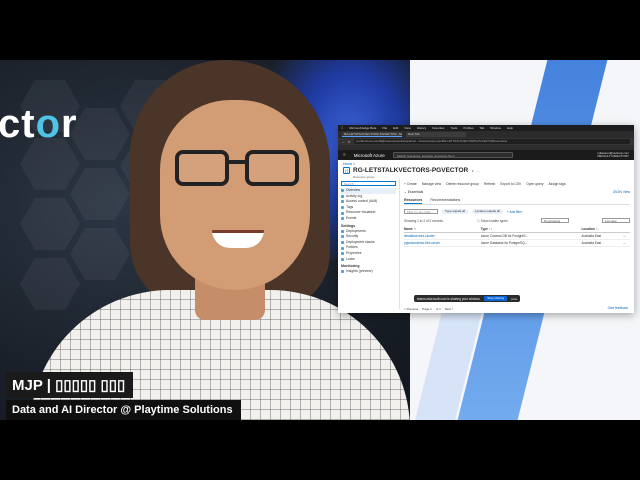  I want to click on essentials-toggle: ⌄ Essentials, so click(413, 192).